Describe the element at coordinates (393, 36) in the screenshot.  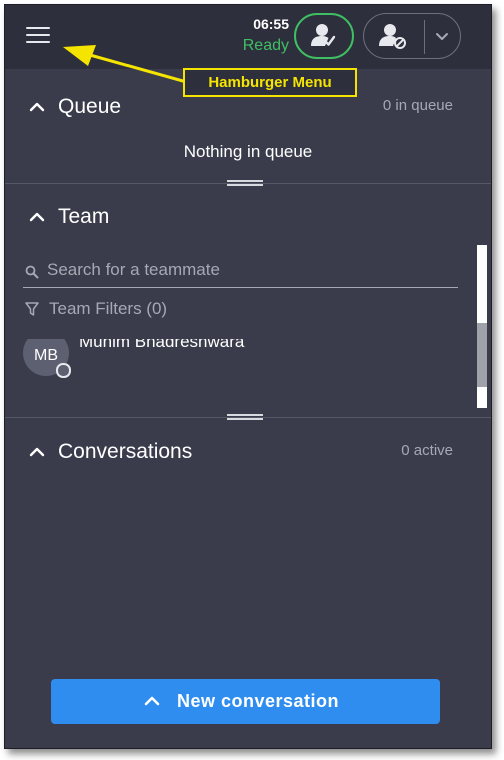
I see `agent-offline-icon` at that location.